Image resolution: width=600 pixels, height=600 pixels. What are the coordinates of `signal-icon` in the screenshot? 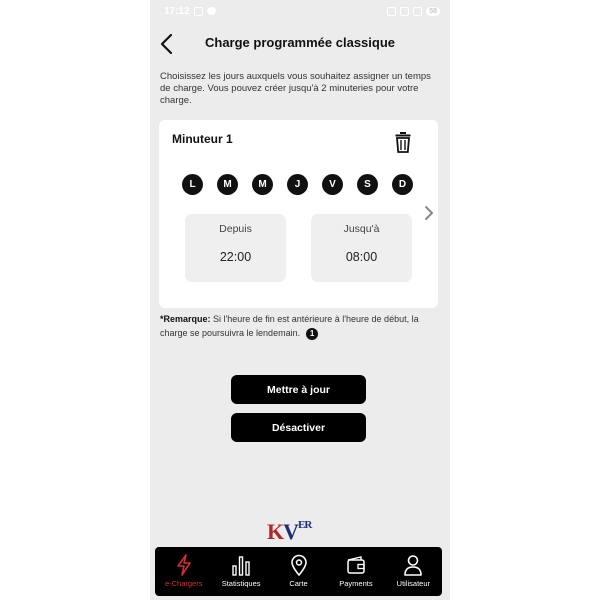 It's located at (418, 11).